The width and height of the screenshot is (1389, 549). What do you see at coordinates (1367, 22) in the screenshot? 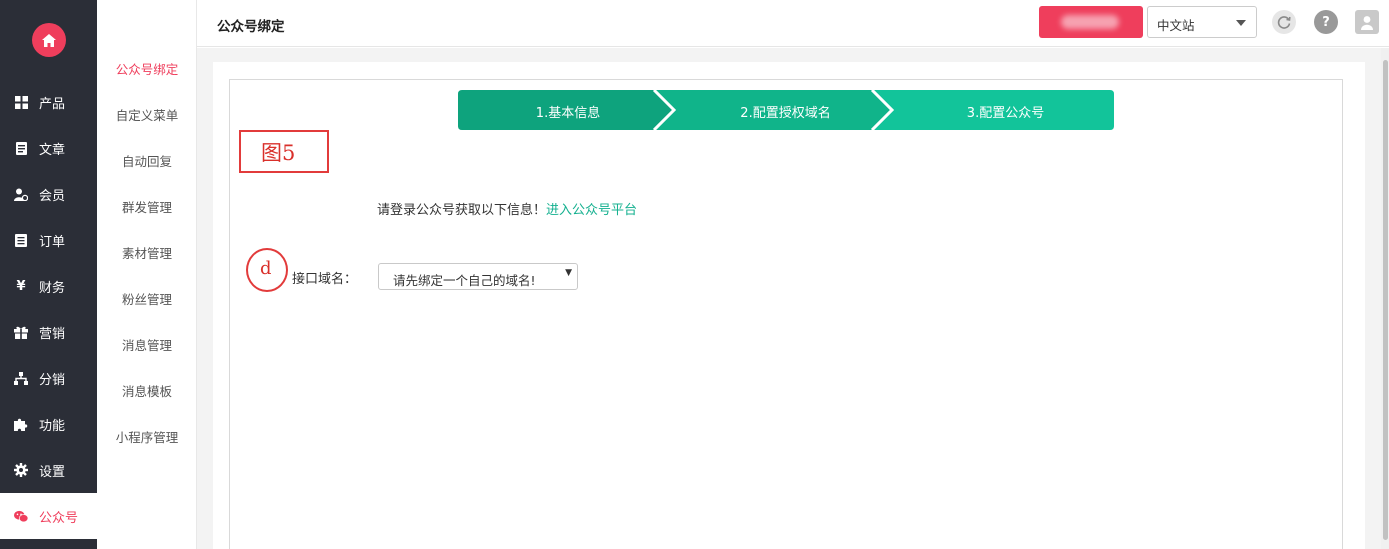
I see `user-icon` at bounding box center [1367, 22].